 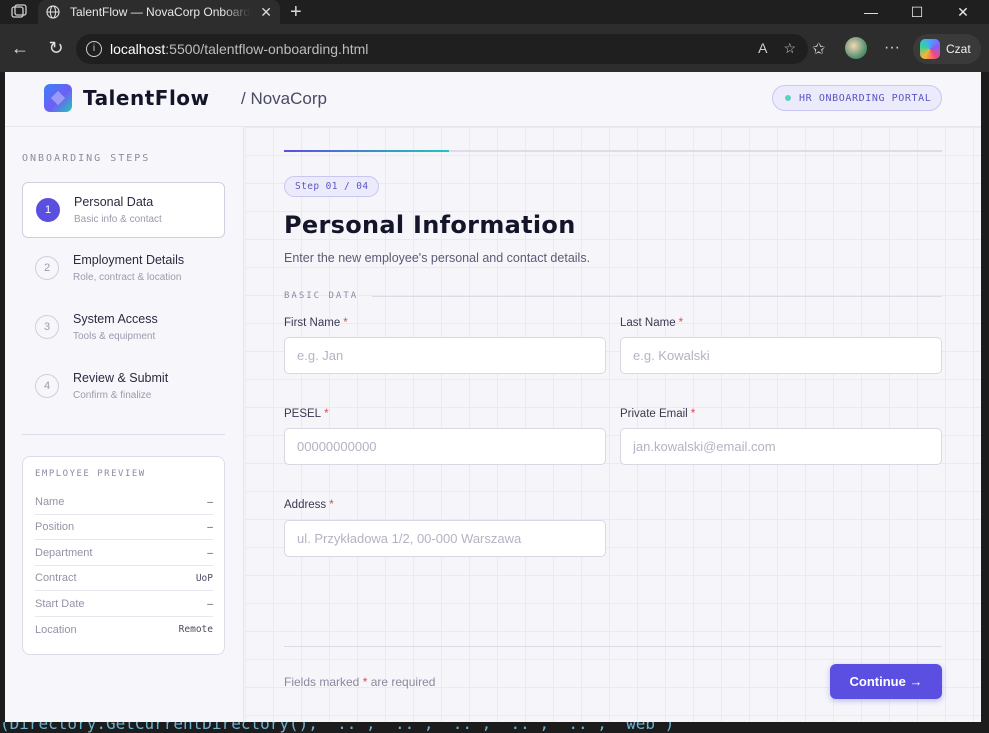 I want to click on email-label: Private Email *, so click(x=658, y=414).